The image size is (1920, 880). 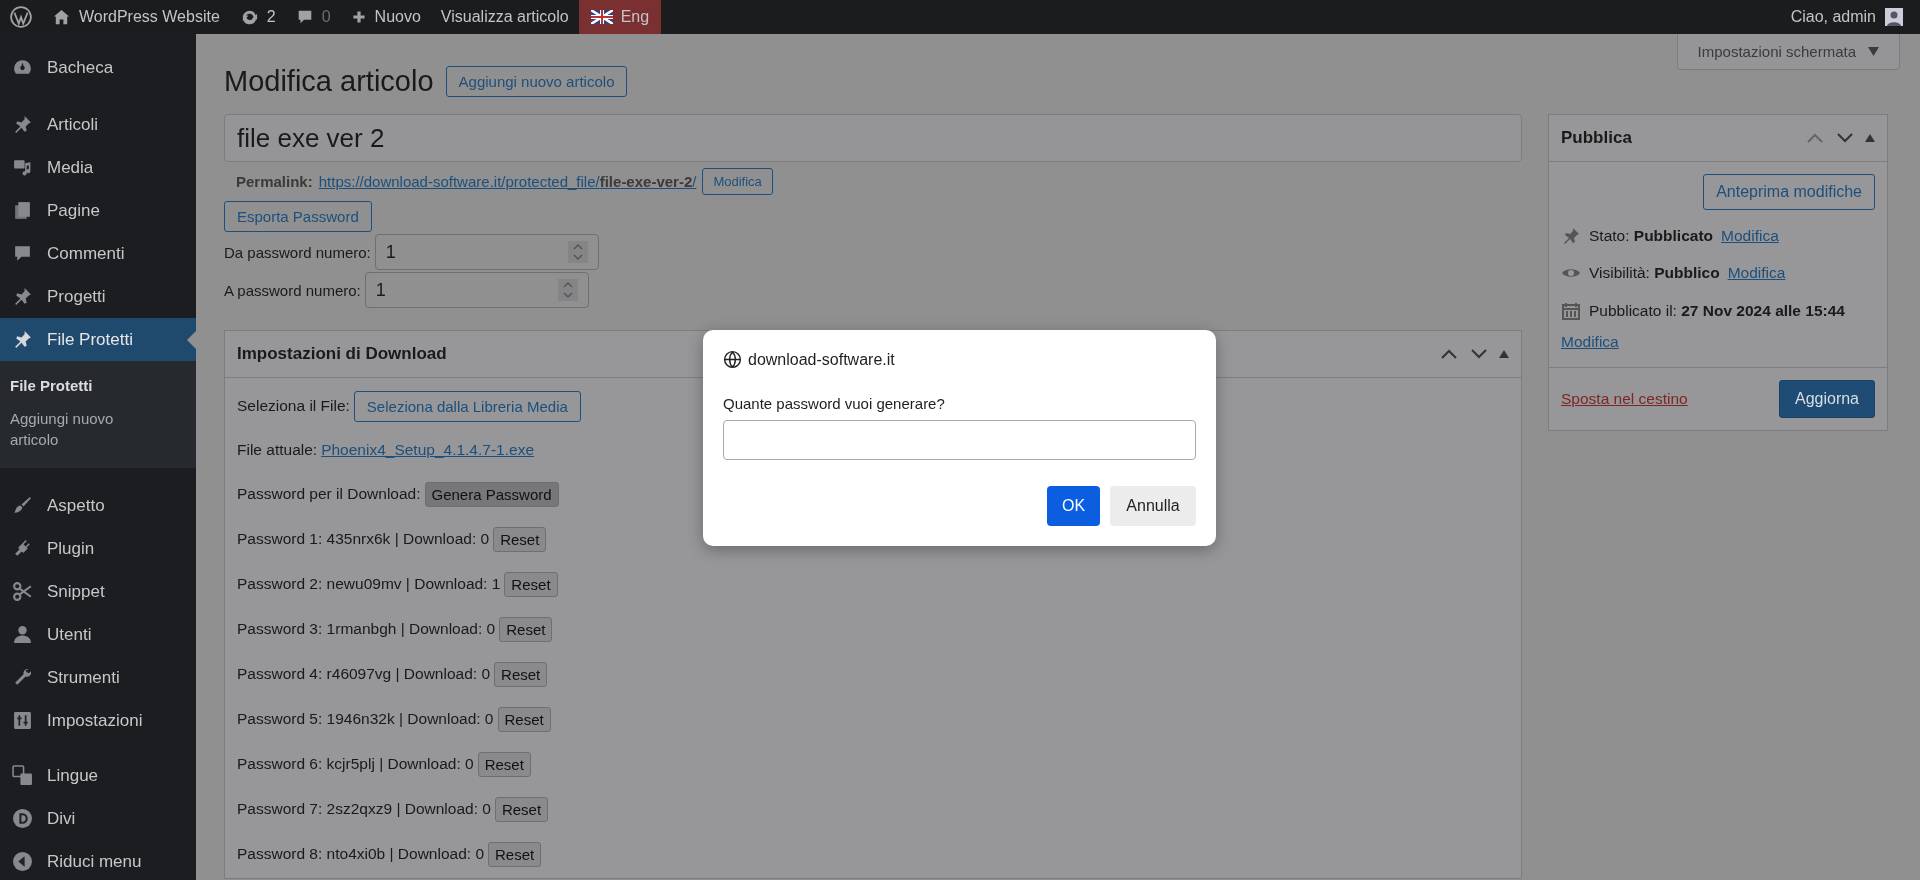 I want to click on field-label: Password per il Download:, so click(x=329, y=494).